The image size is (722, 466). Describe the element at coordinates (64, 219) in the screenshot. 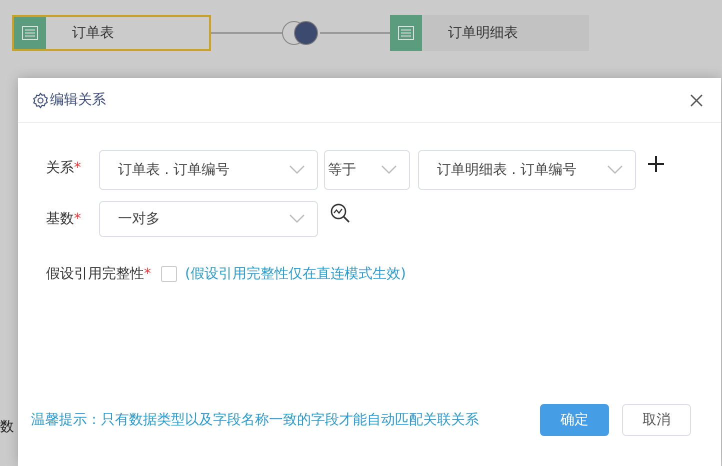

I see `field-label: 基数*` at that location.